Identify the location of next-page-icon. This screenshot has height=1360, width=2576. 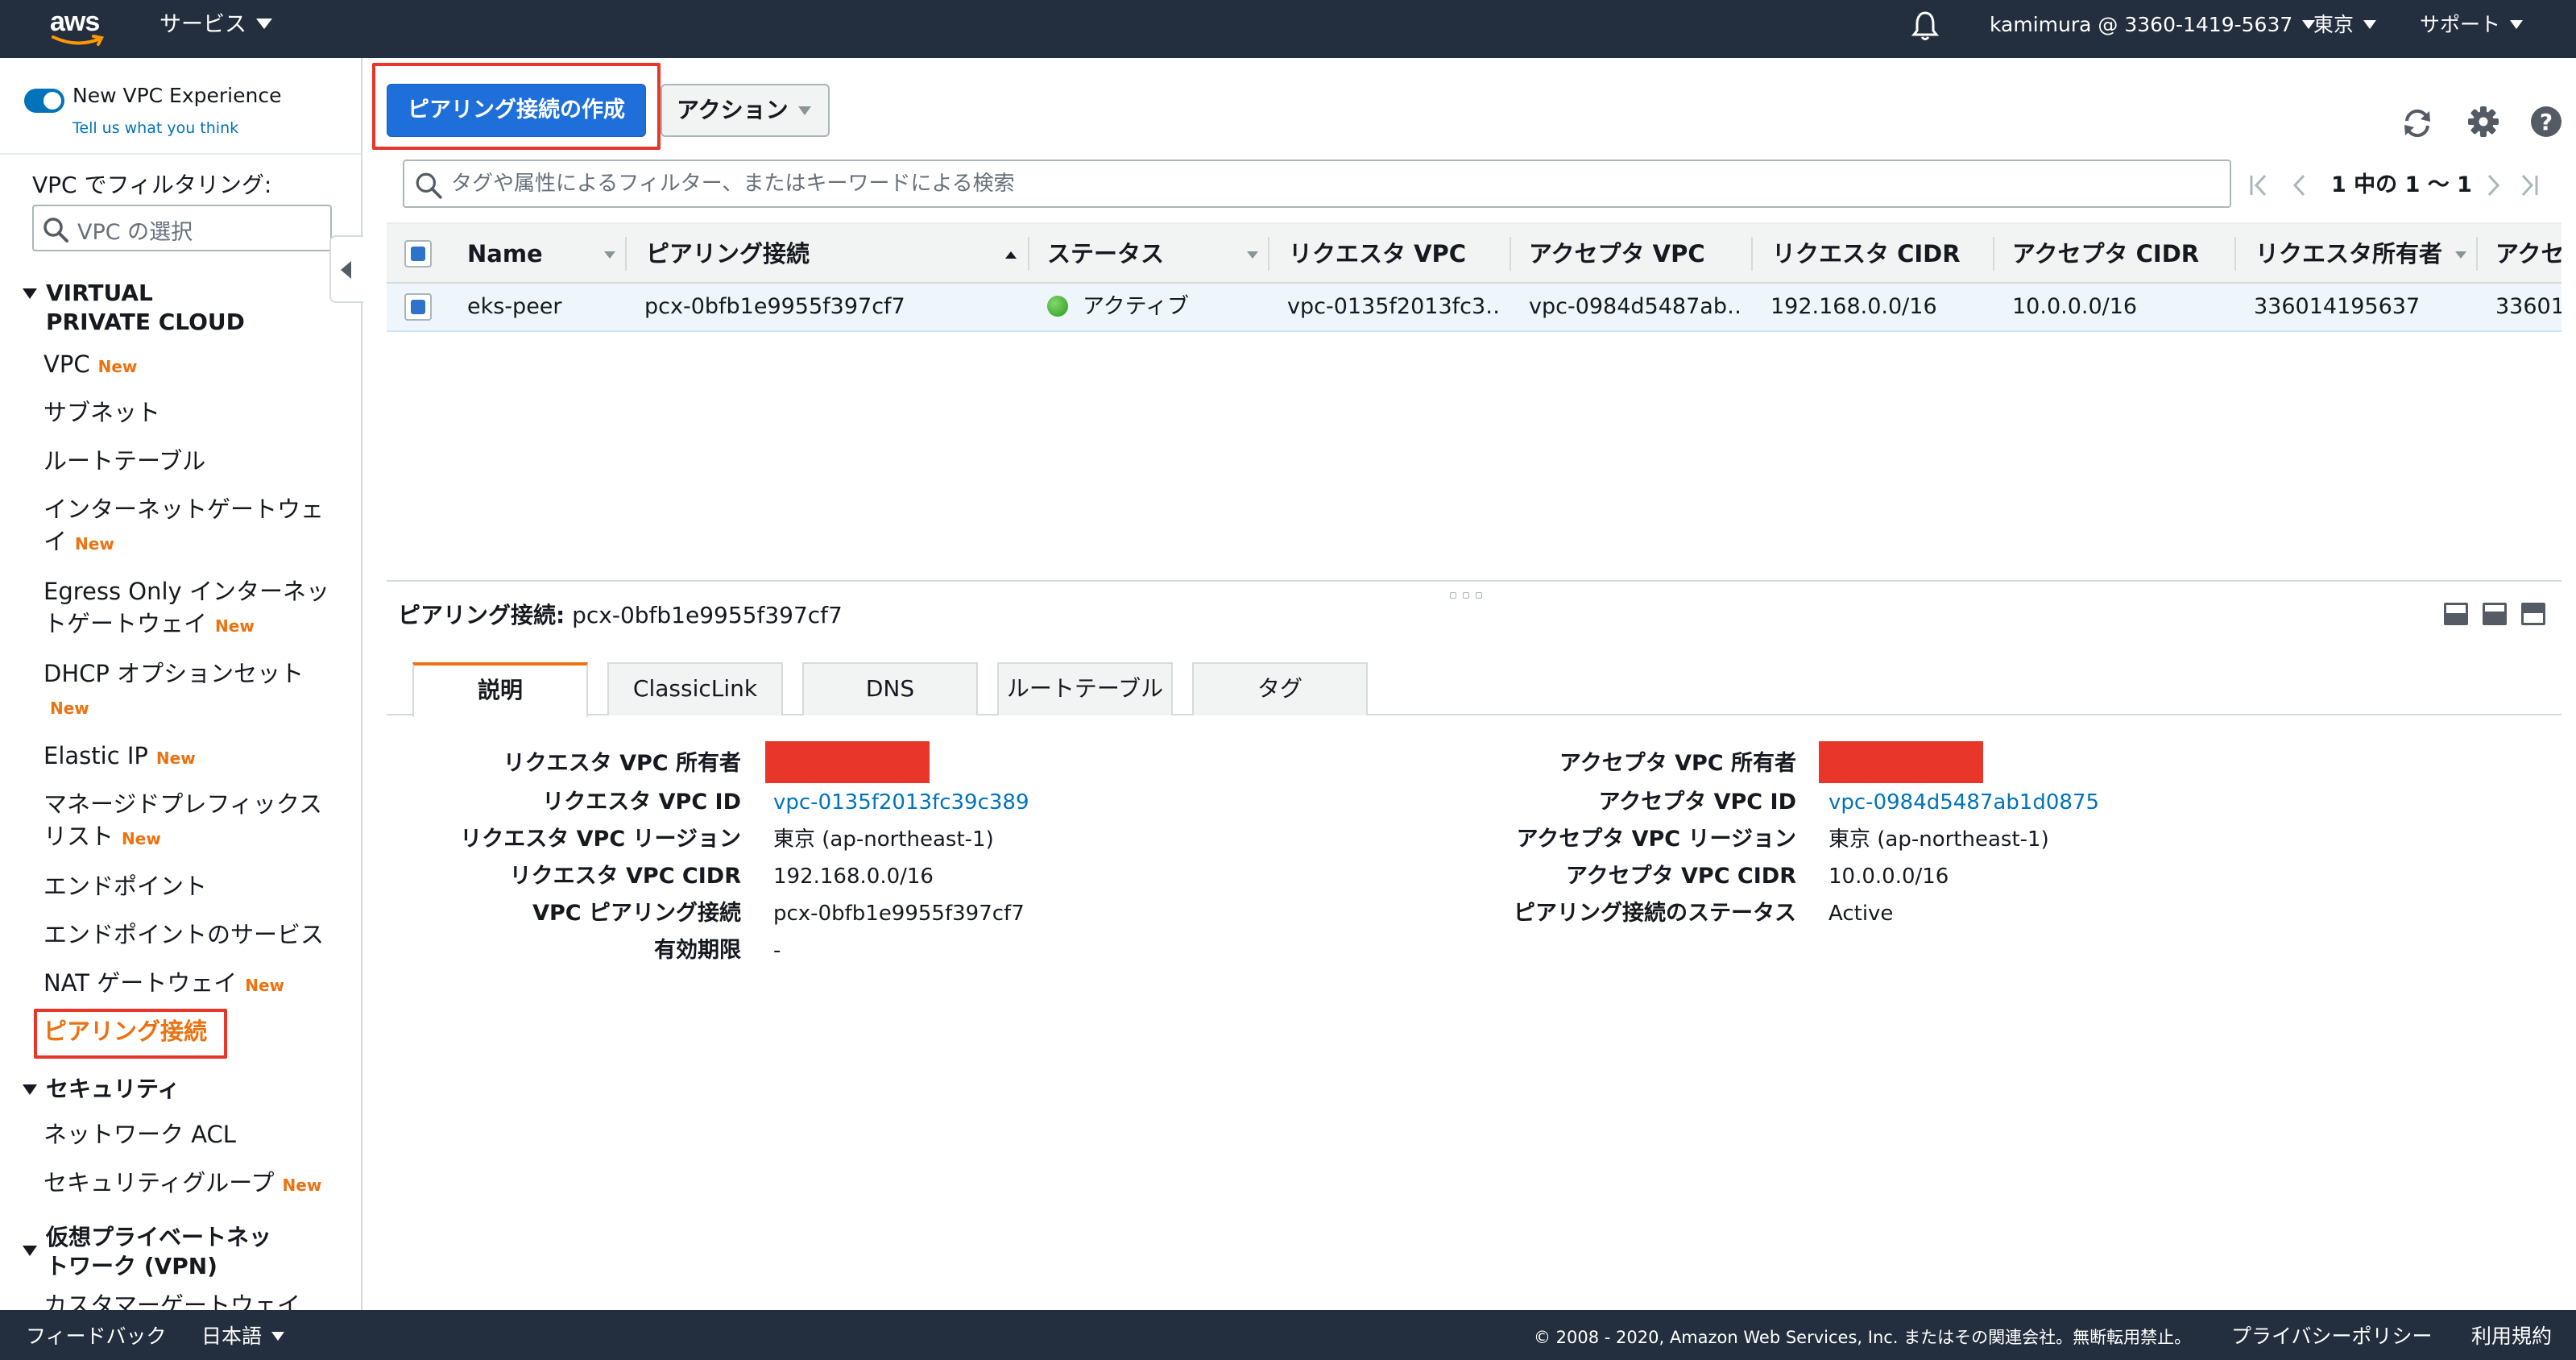
(2493, 185).